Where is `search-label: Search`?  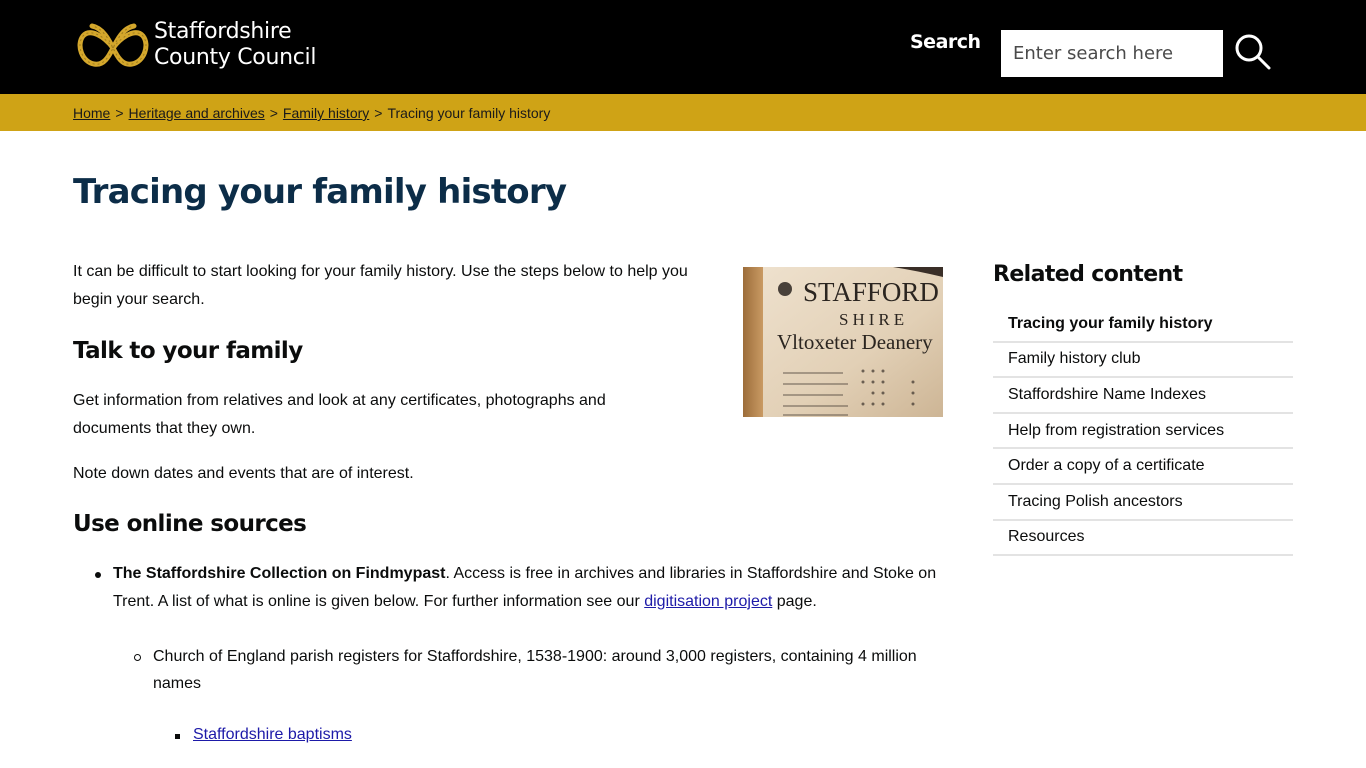
search-label: Search is located at coordinates (945, 42).